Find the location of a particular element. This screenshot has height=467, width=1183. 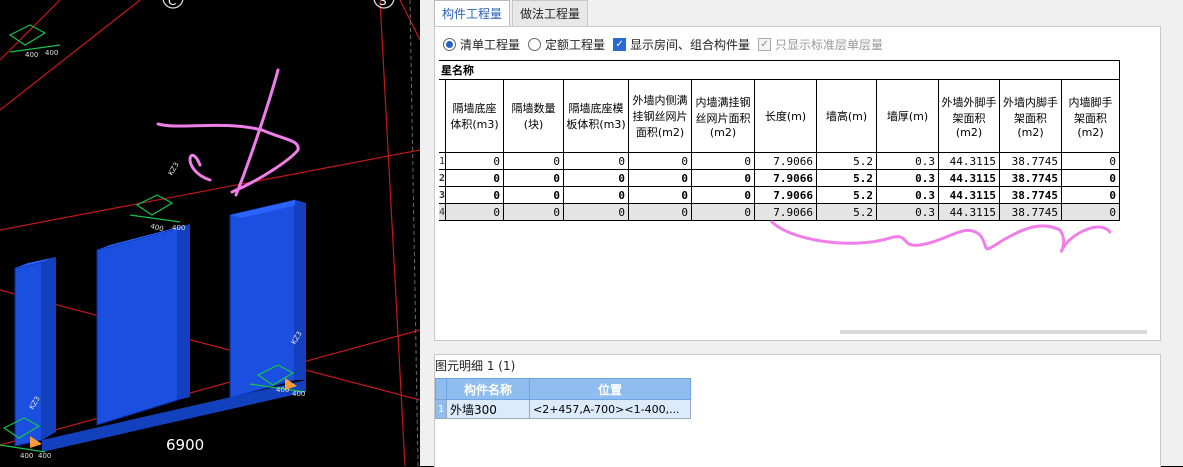

options-bar: 清单工程量 定额工程量 ✓ 显示房间、组合构件量 ✓ 只显示标准层单层量 is located at coordinates (667, 44).